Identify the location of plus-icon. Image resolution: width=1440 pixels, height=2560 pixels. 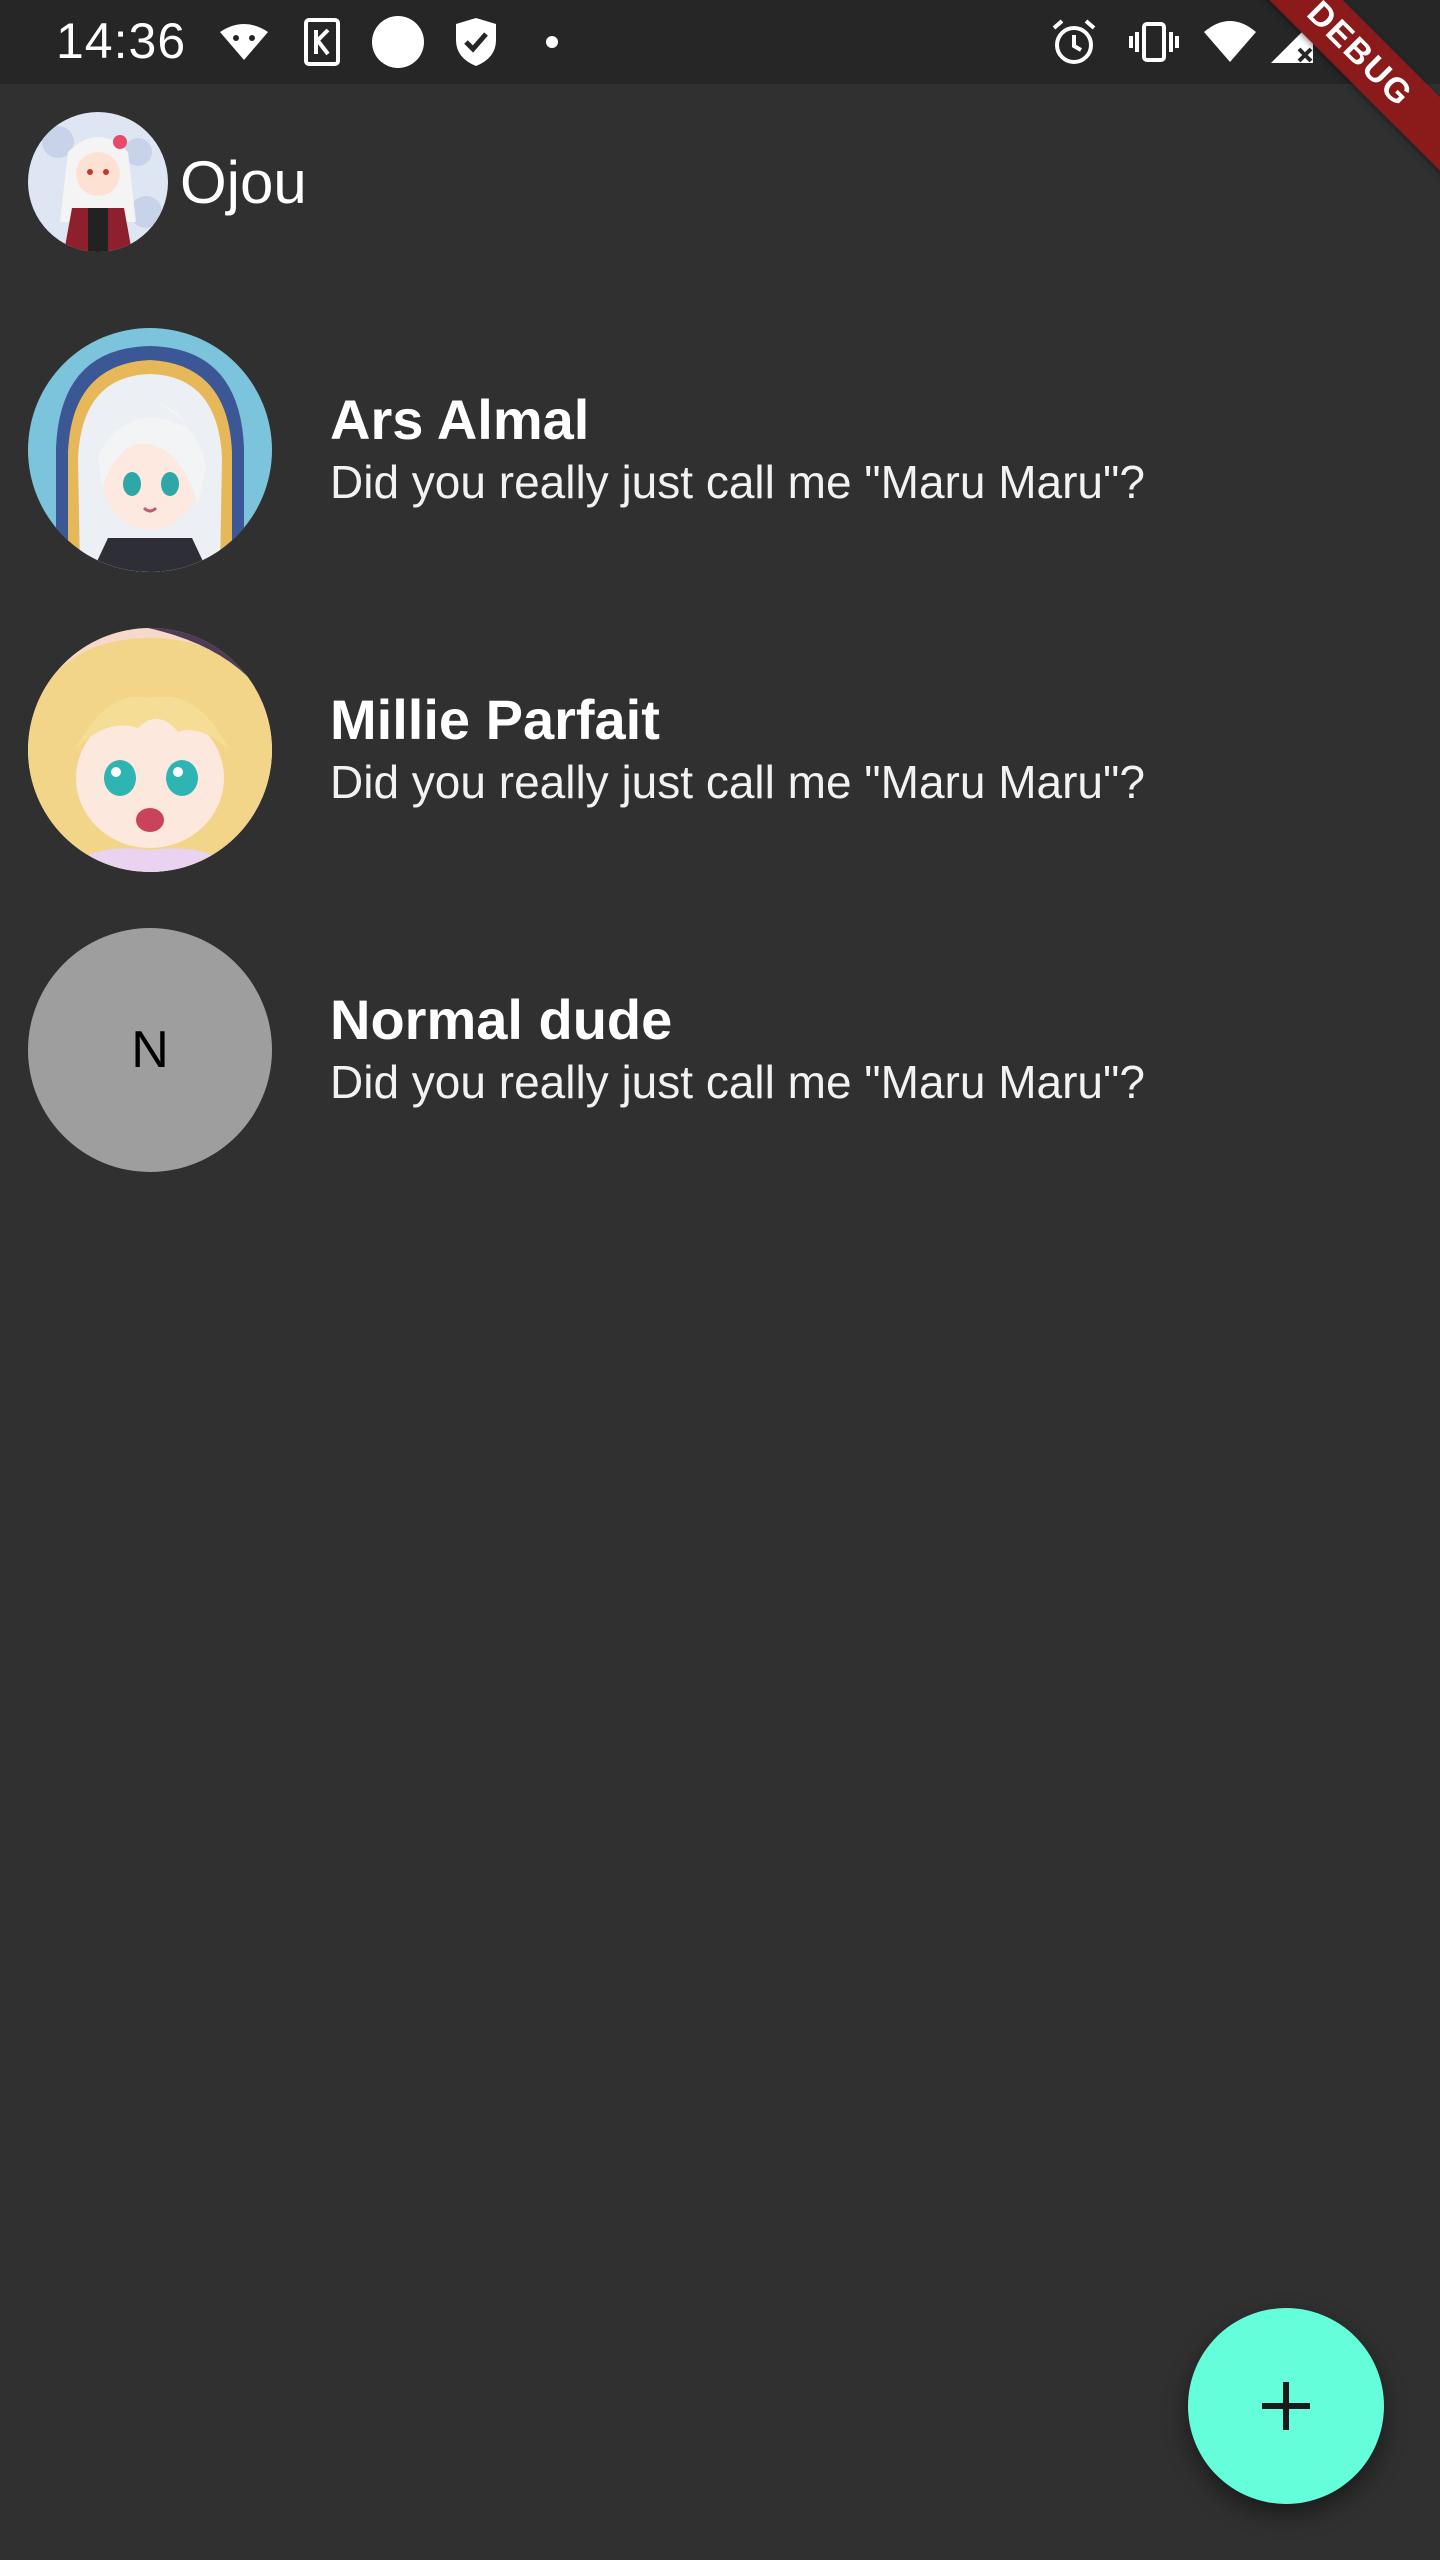
(1286, 2406).